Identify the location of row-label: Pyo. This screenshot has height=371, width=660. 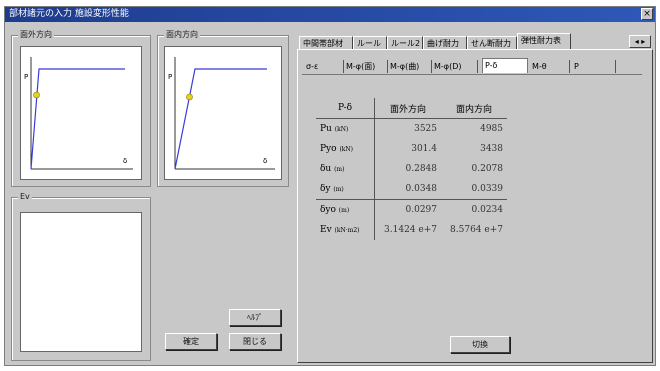
(328, 149).